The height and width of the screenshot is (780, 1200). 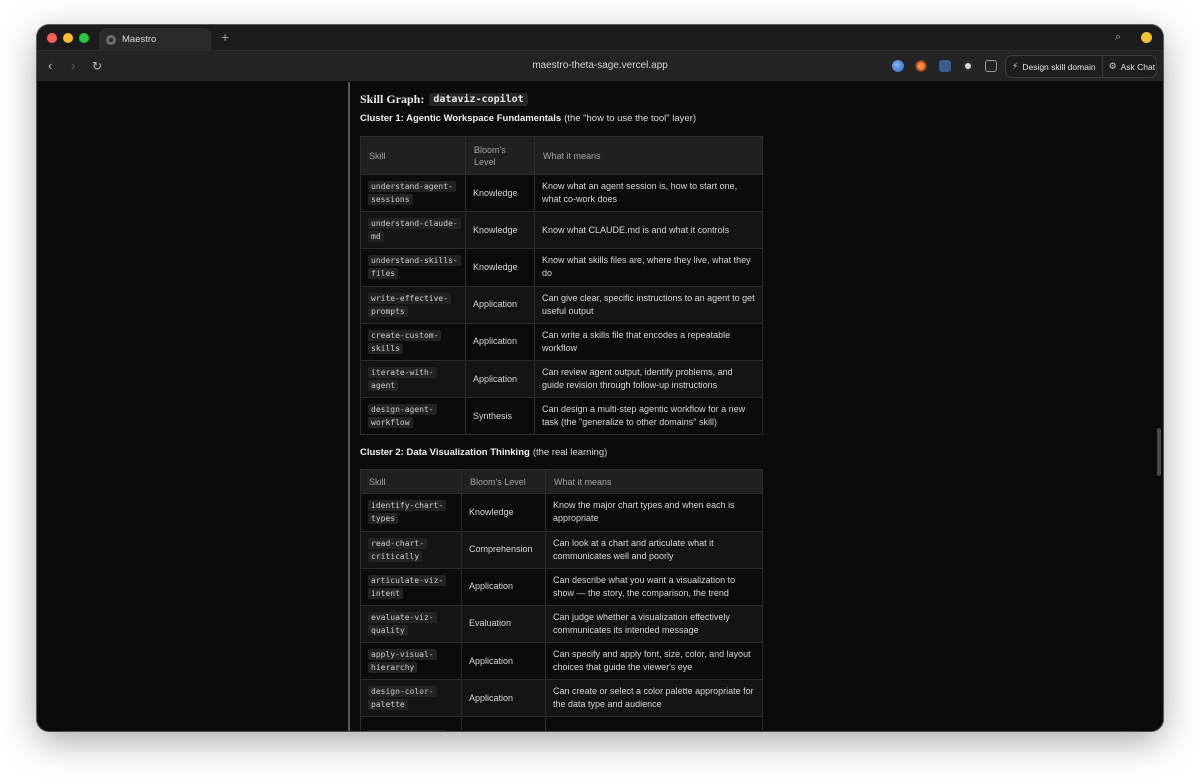 What do you see at coordinates (991, 66) in the screenshot?
I see `extension-puzzle-icon` at bounding box center [991, 66].